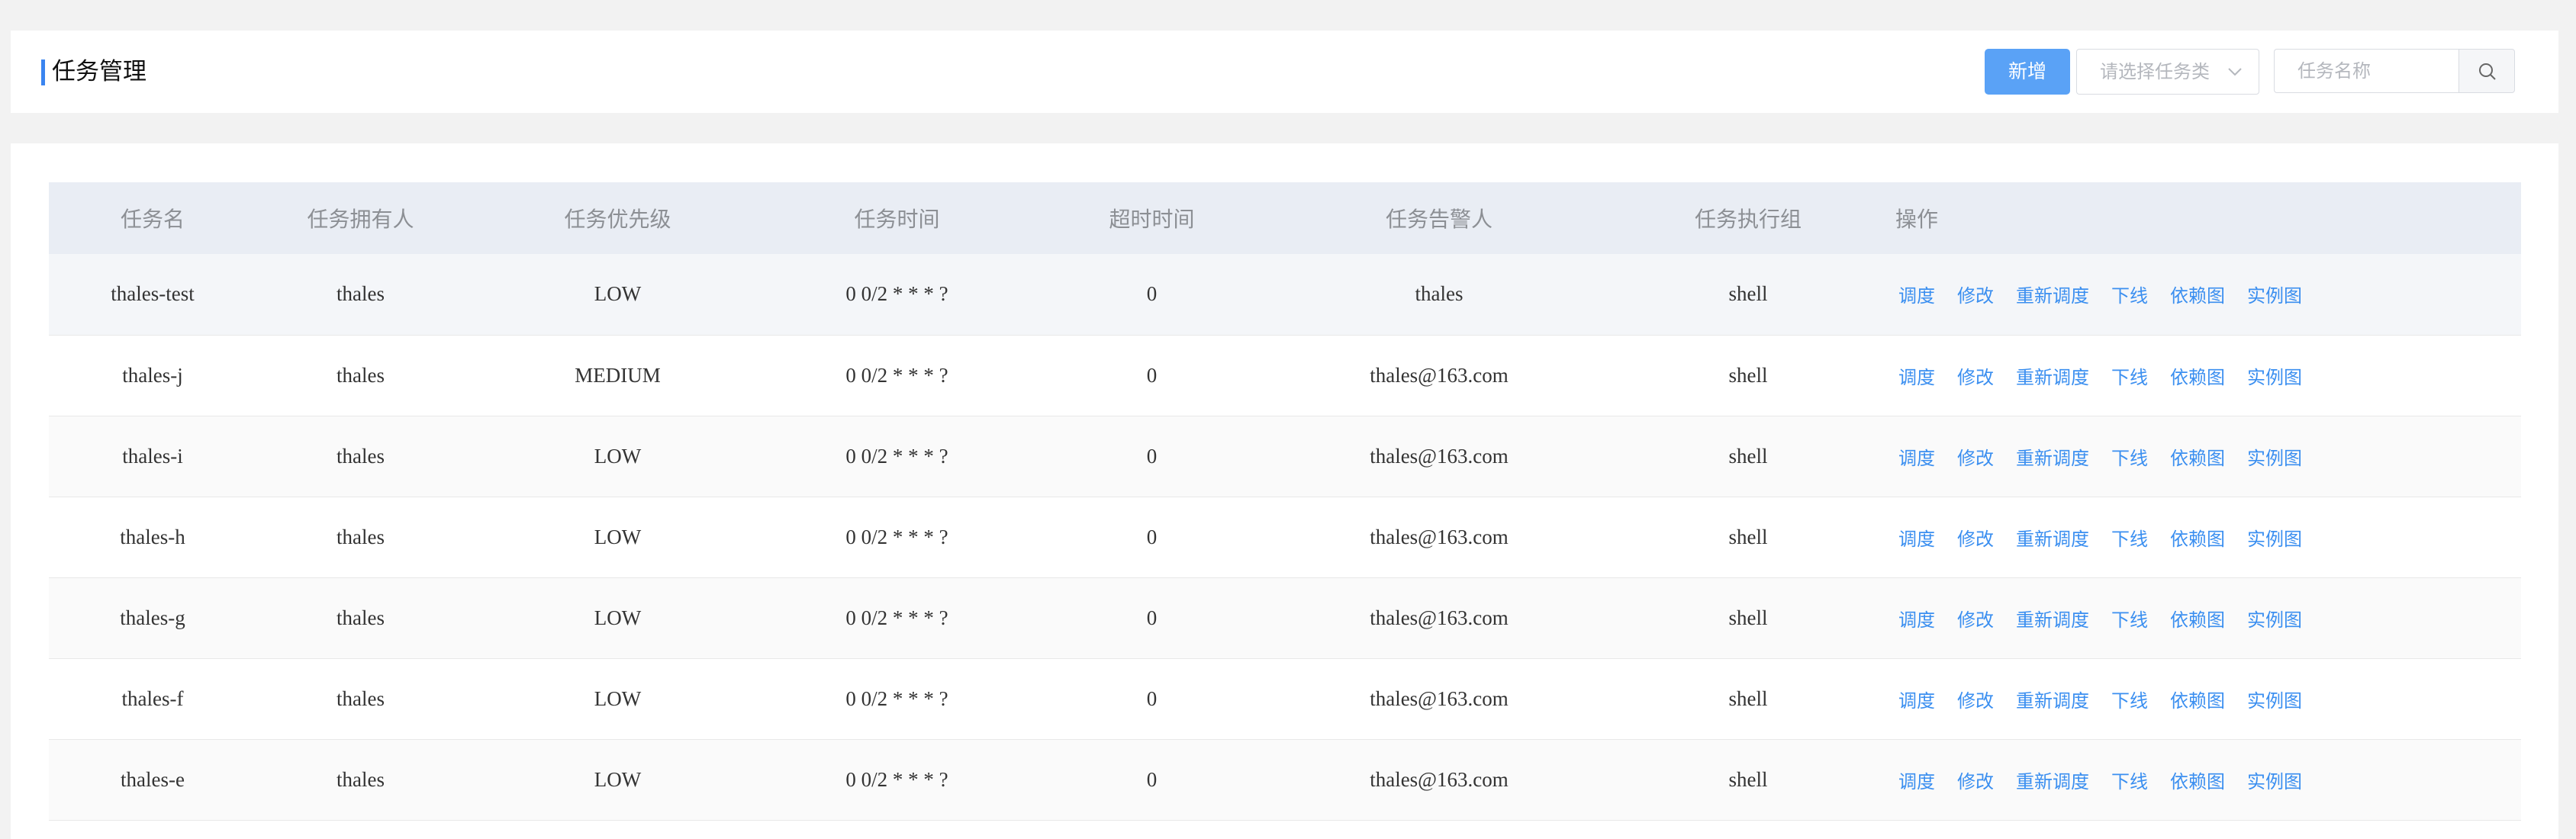 The image size is (2576, 839). I want to click on column-header-task-name: 任务名, so click(152, 219).